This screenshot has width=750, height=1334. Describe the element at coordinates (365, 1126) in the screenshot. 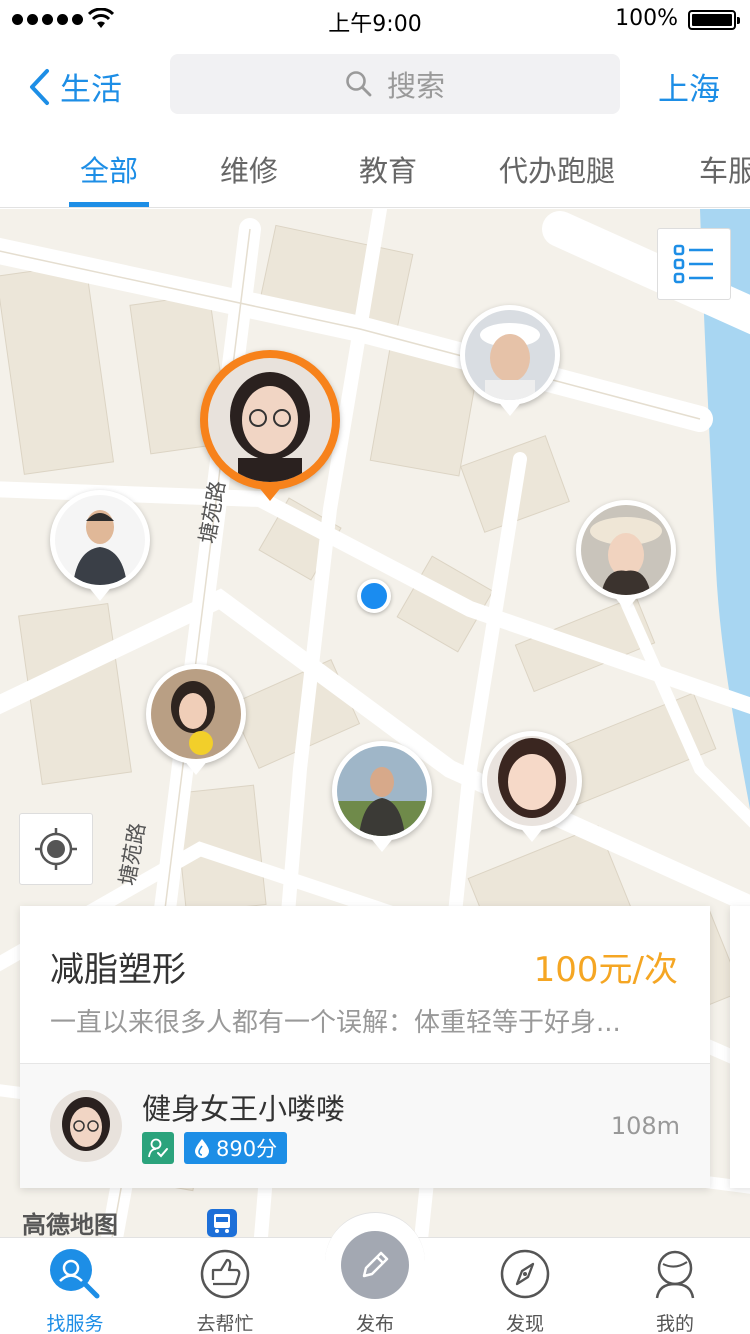

I see `provider-info: 健身女王小喽喽 890分 108m` at that location.